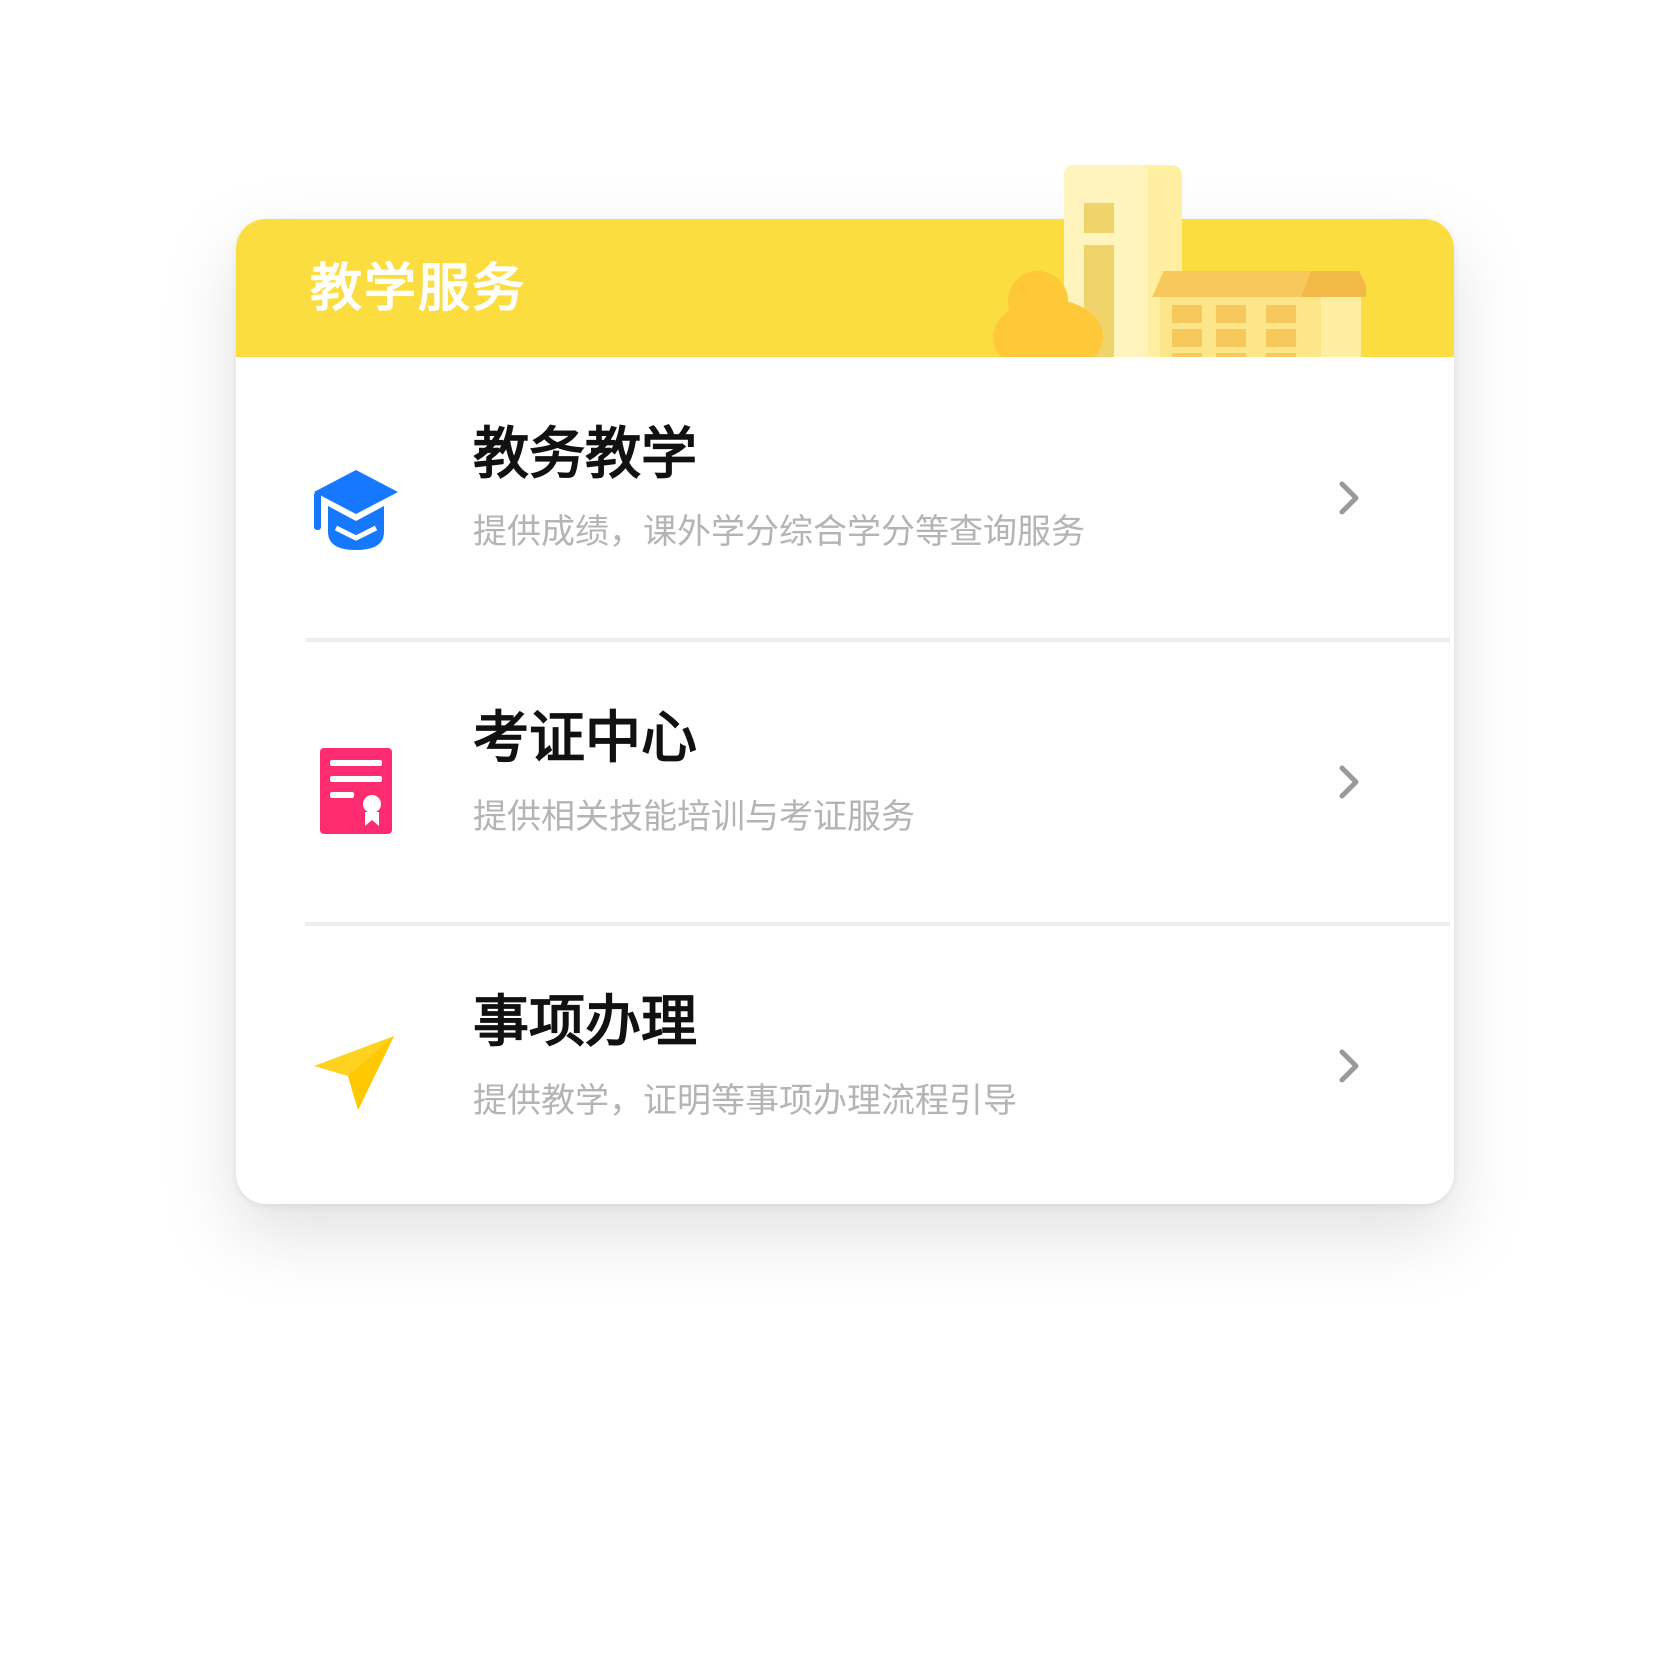  What do you see at coordinates (1179, 262) in the screenshot?
I see `campus-buildings-icon` at bounding box center [1179, 262].